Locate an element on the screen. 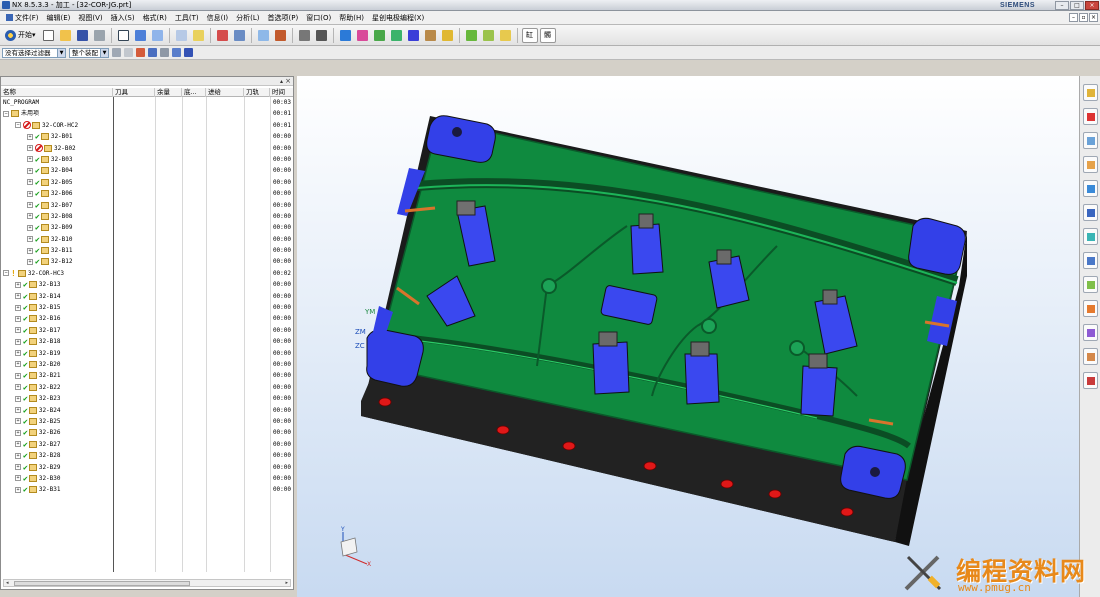 Image resolution: width=1100 pixels, height=597 pixels. manufacturing-wizard-tab is located at coordinates (1090, 332).